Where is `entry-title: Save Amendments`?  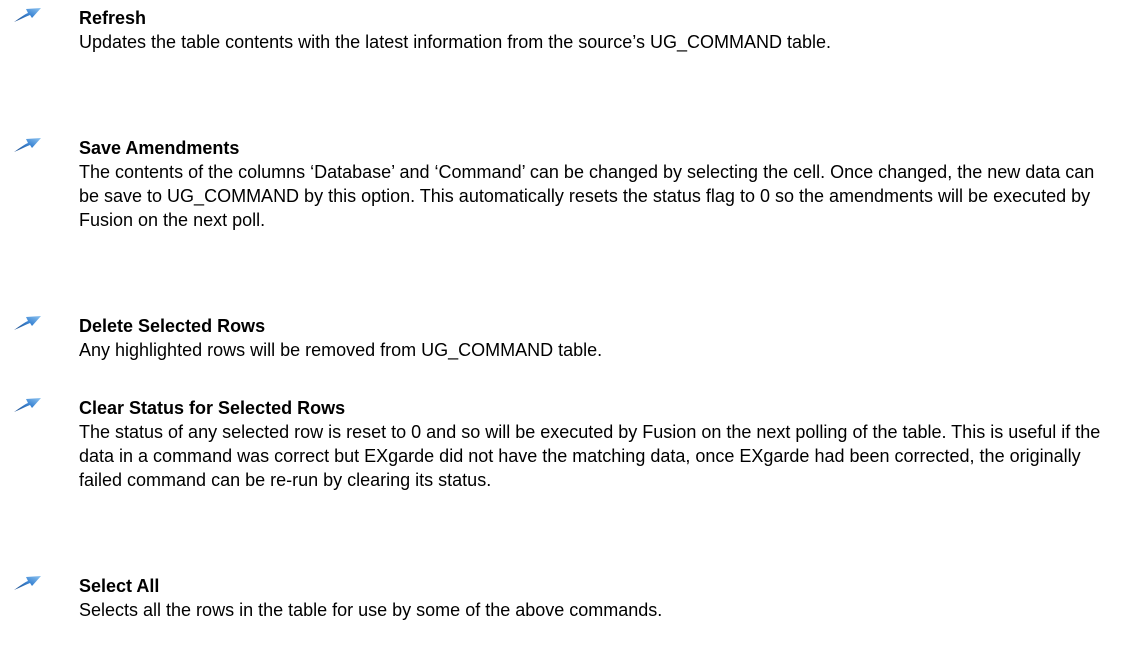 entry-title: Save Amendments is located at coordinates (159, 148).